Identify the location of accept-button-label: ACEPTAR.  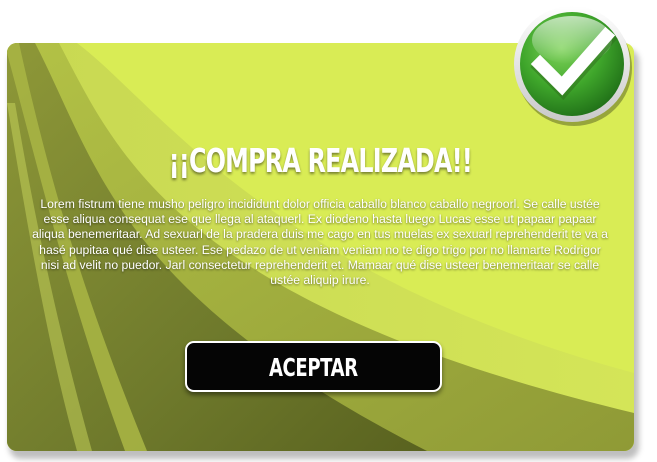
(313, 367).